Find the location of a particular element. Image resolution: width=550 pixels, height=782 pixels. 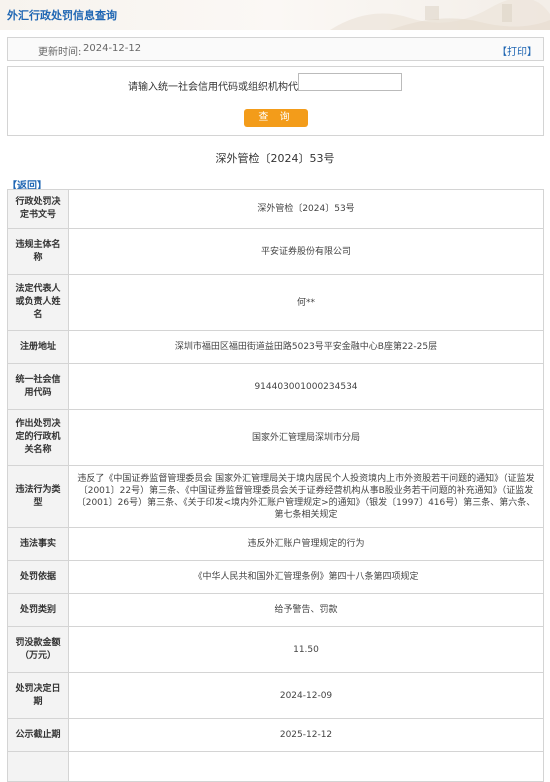

row-key: 处罚类别 is located at coordinates (38, 610).